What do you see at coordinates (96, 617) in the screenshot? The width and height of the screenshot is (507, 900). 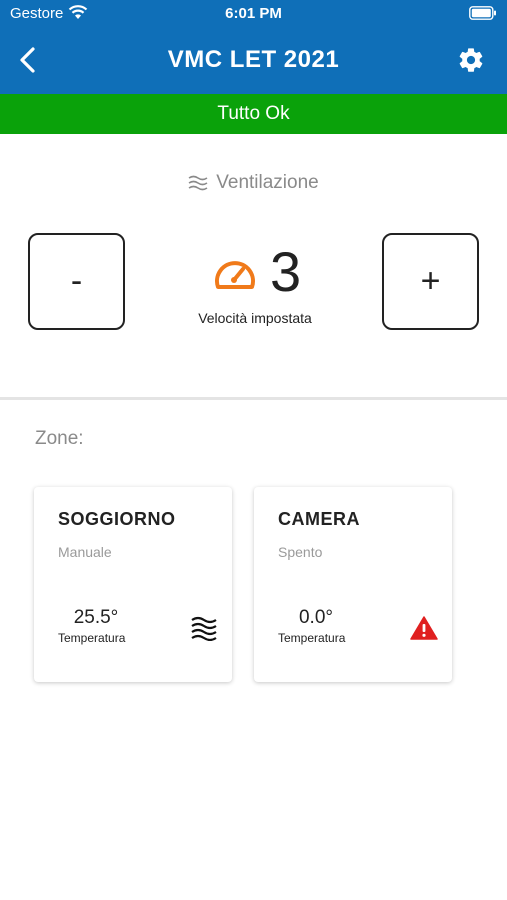 I see `zone-temperature: 25.5°` at bounding box center [96, 617].